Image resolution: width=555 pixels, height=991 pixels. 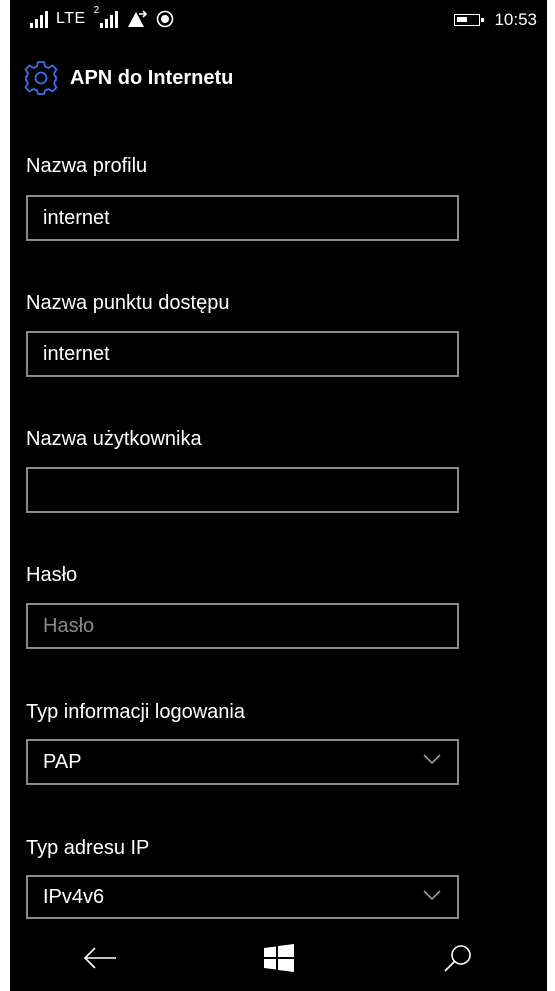 What do you see at coordinates (96, 10) in the screenshot?
I see `sim2-tag: 2` at bounding box center [96, 10].